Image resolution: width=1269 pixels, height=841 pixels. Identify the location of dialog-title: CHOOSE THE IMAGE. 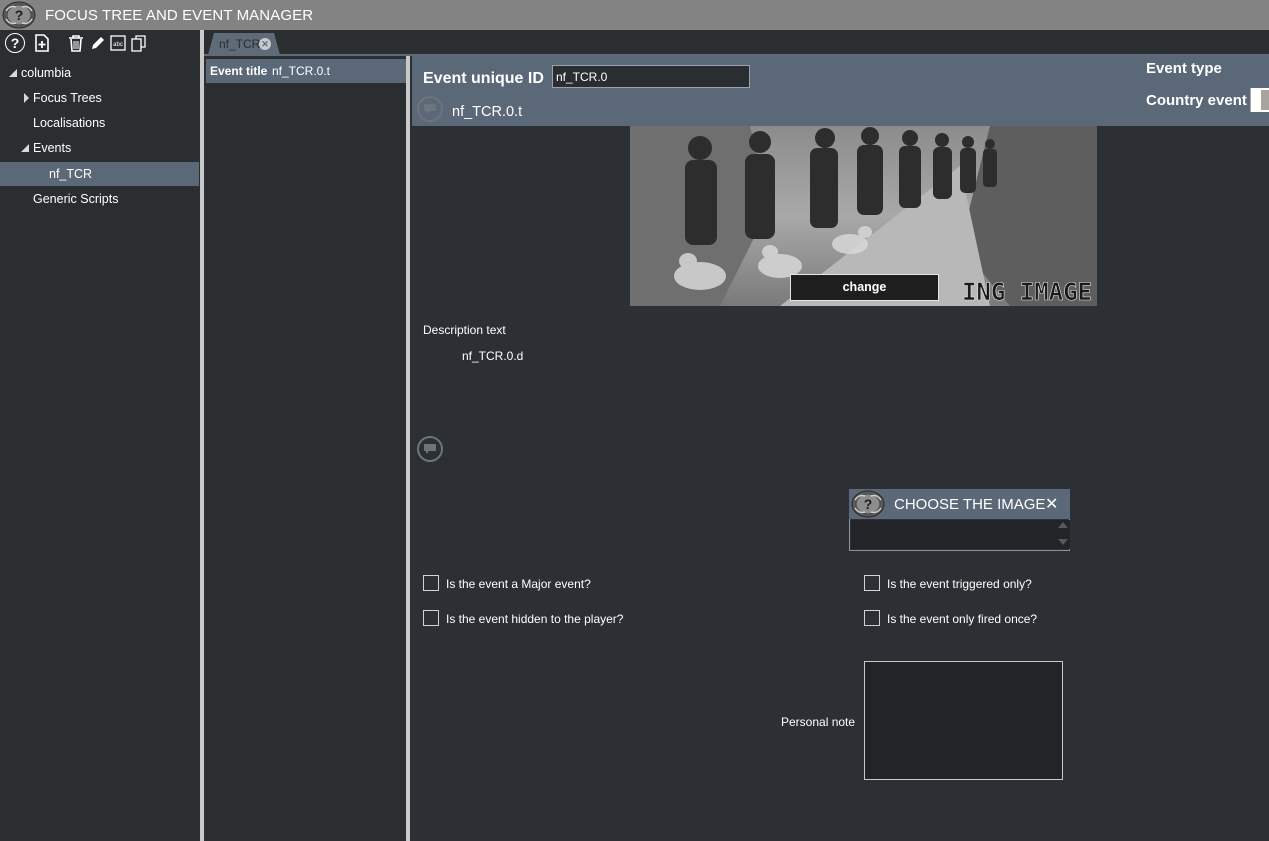
(970, 504).